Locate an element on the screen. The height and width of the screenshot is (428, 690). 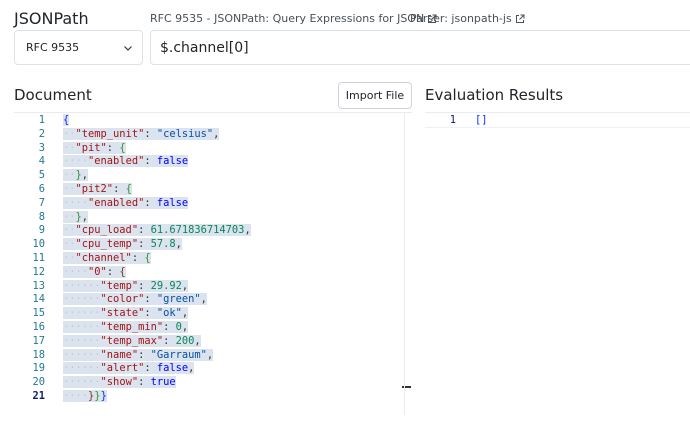
result-line-number: 1 is located at coordinates (452, 120).